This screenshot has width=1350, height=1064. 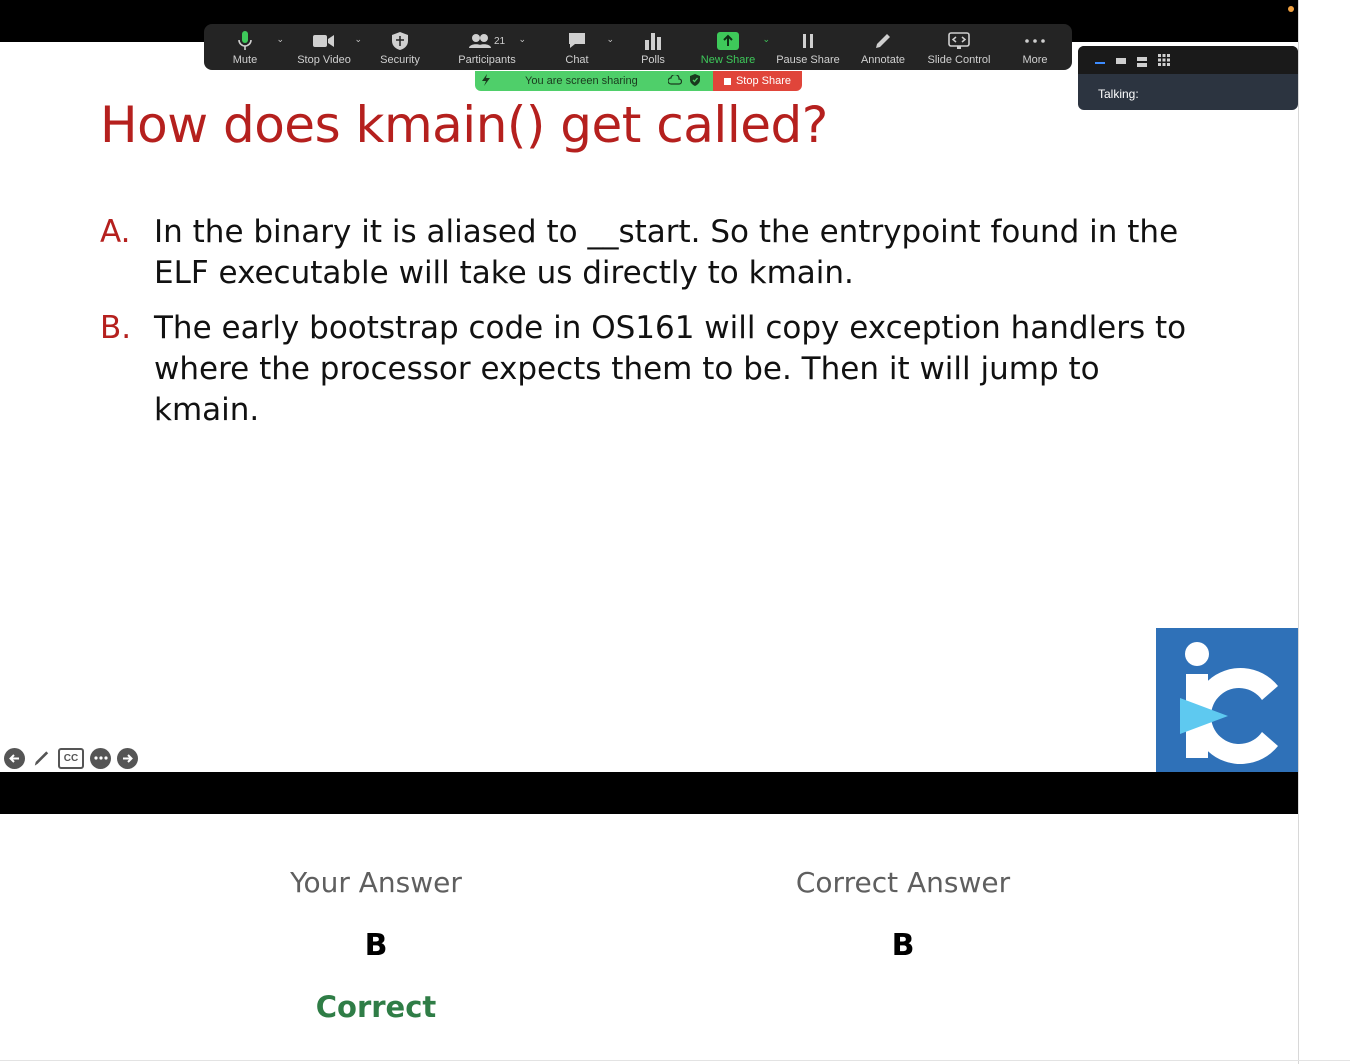 What do you see at coordinates (883, 60) in the screenshot?
I see `annotate-label: Annotate` at bounding box center [883, 60].